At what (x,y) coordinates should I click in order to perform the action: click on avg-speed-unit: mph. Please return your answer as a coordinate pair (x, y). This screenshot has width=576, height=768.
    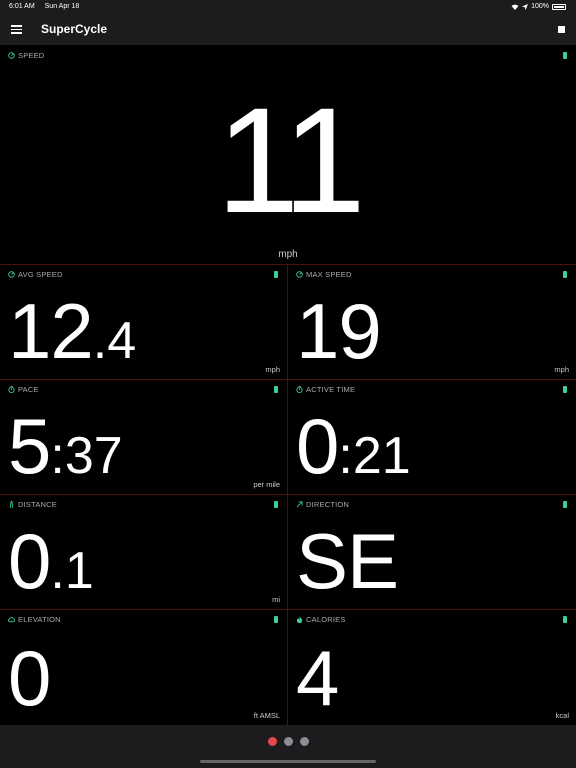
    Looking at the image, I should click on (272, 369).